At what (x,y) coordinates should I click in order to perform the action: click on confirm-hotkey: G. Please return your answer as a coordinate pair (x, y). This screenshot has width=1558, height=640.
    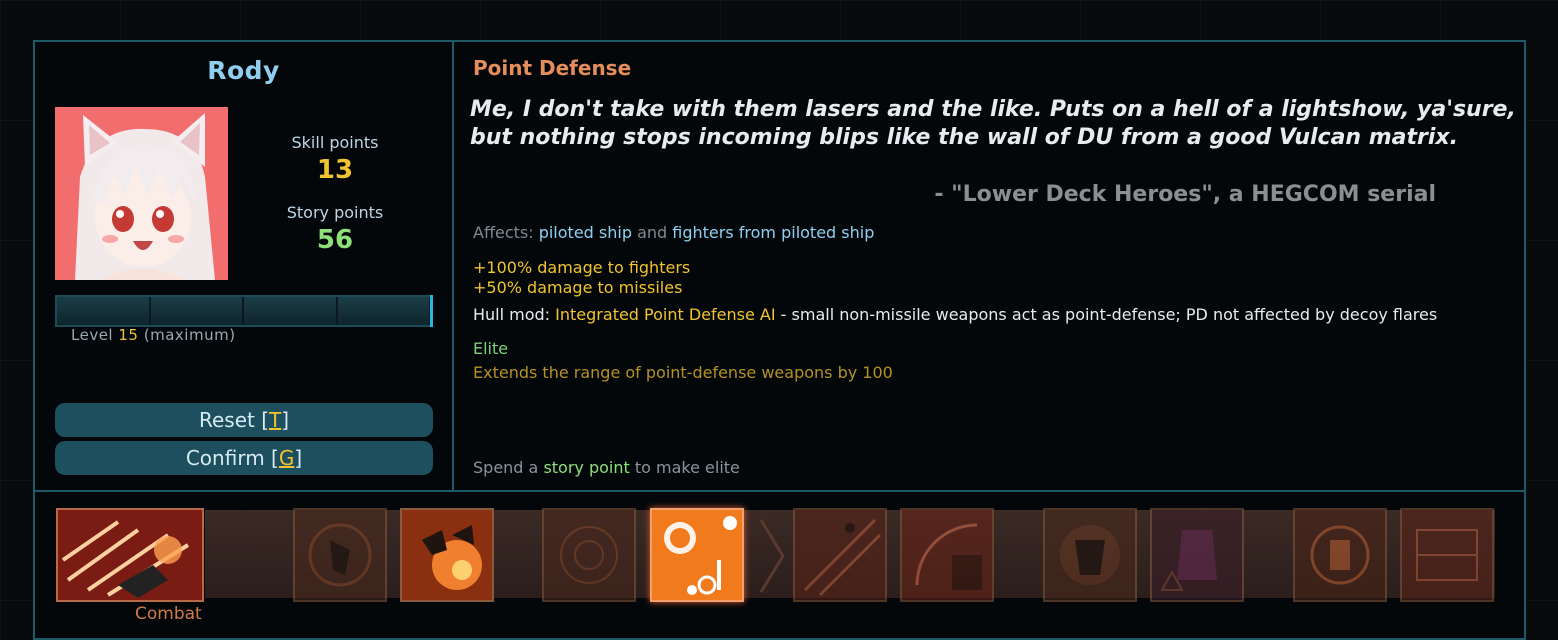
    Looking at the image, I should click on (286, 458).